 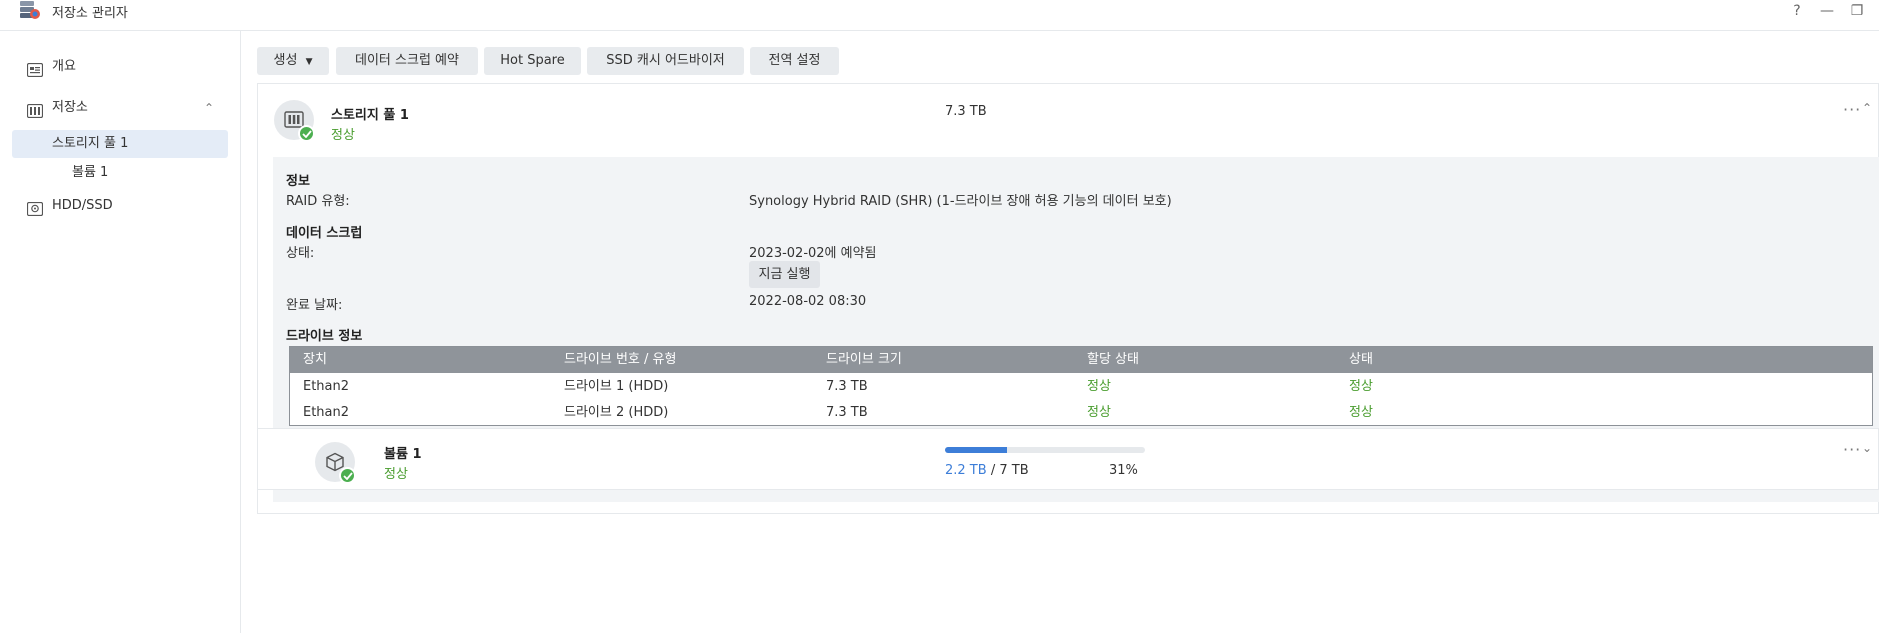 What do you see at coordinates (318, 201) in the screenshot?
I see `raid-type-label: RAID 유형:` at bounding box center [318, 201].